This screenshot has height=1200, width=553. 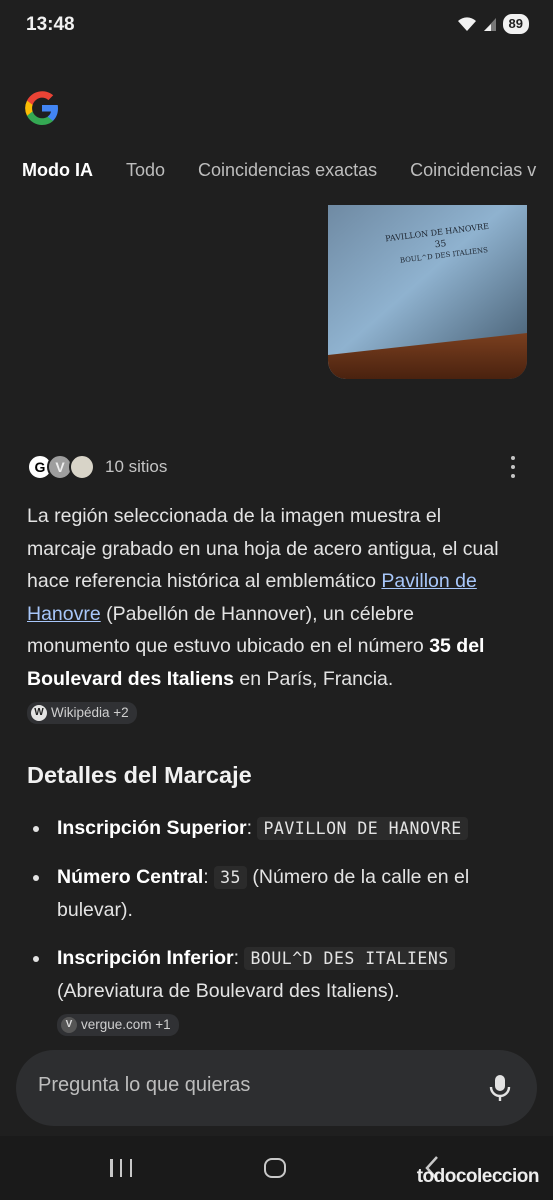 I want to click on status-bar: 13:48 89, so click(x=276, y=26).